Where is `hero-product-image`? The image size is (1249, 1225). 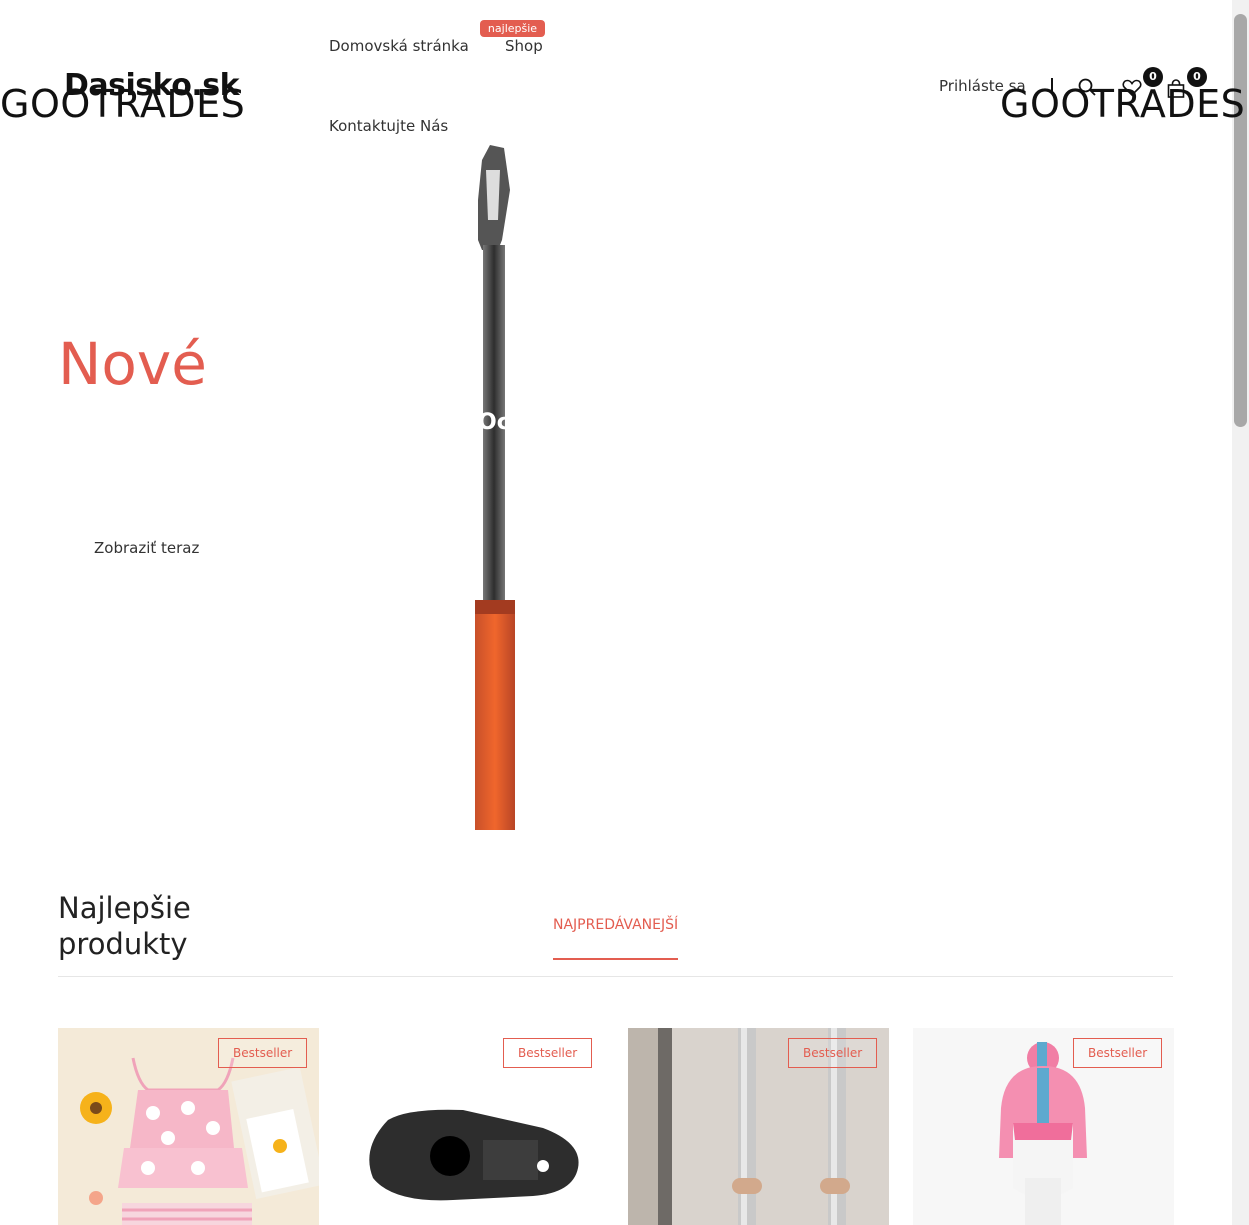 hero-product-image is located at coordinates (480, 480).